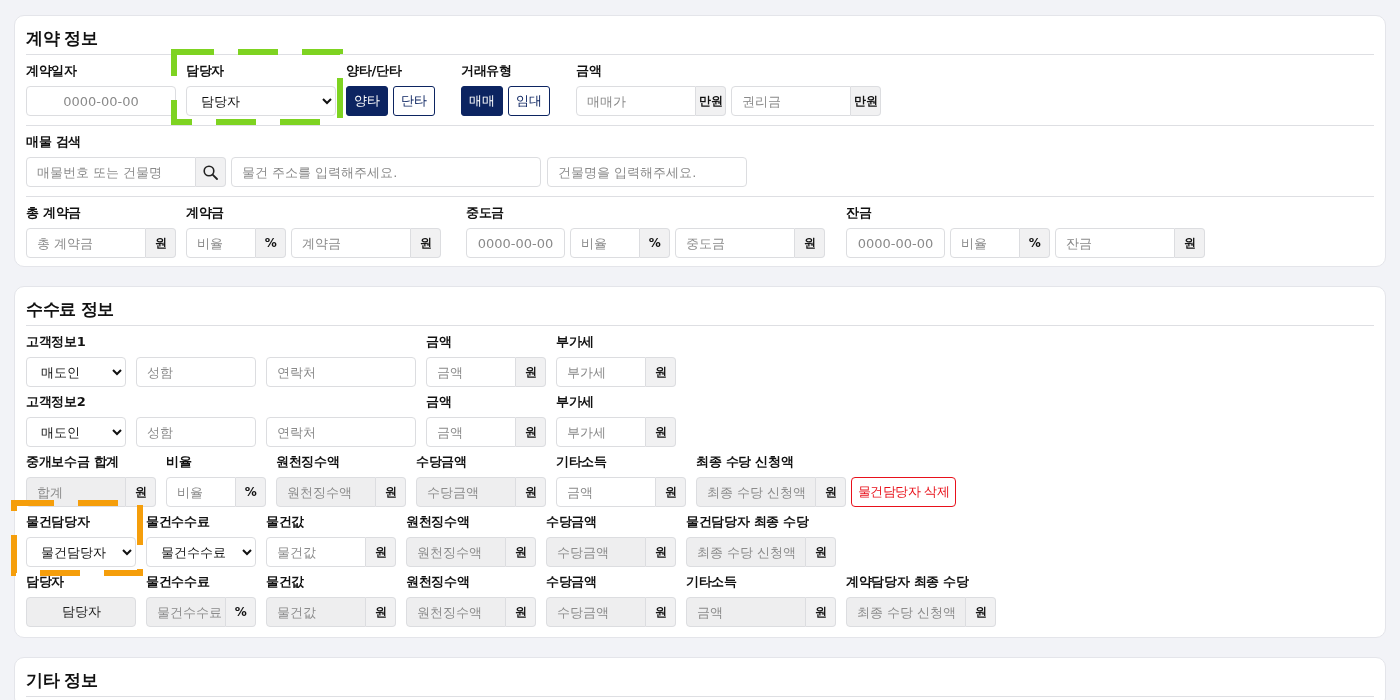 Image resolution: width=1400 pixels, height=700 pixels. Describe the element at coordinates (56, 342) in the screenshot. I see `field-label: 고객정보1` at that location.